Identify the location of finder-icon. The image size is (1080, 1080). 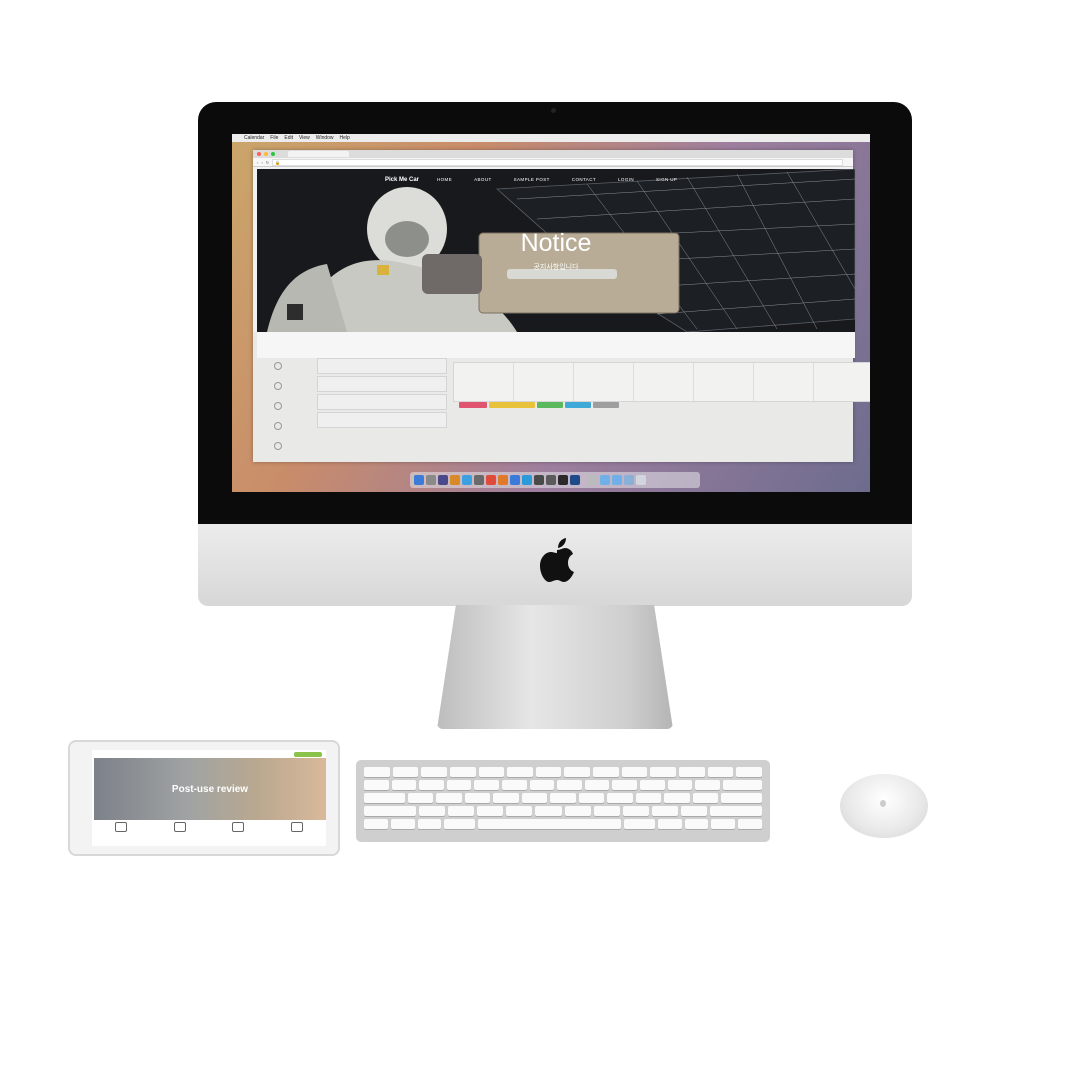
(419, 480).